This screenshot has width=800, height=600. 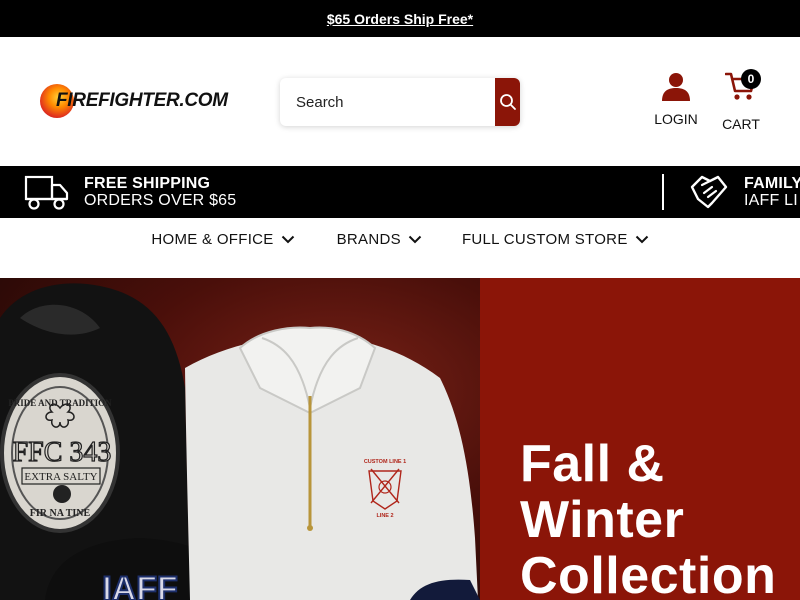 I want to click on promo-bar: $65 Orders Ship Free*, so click(x=400, y=18).